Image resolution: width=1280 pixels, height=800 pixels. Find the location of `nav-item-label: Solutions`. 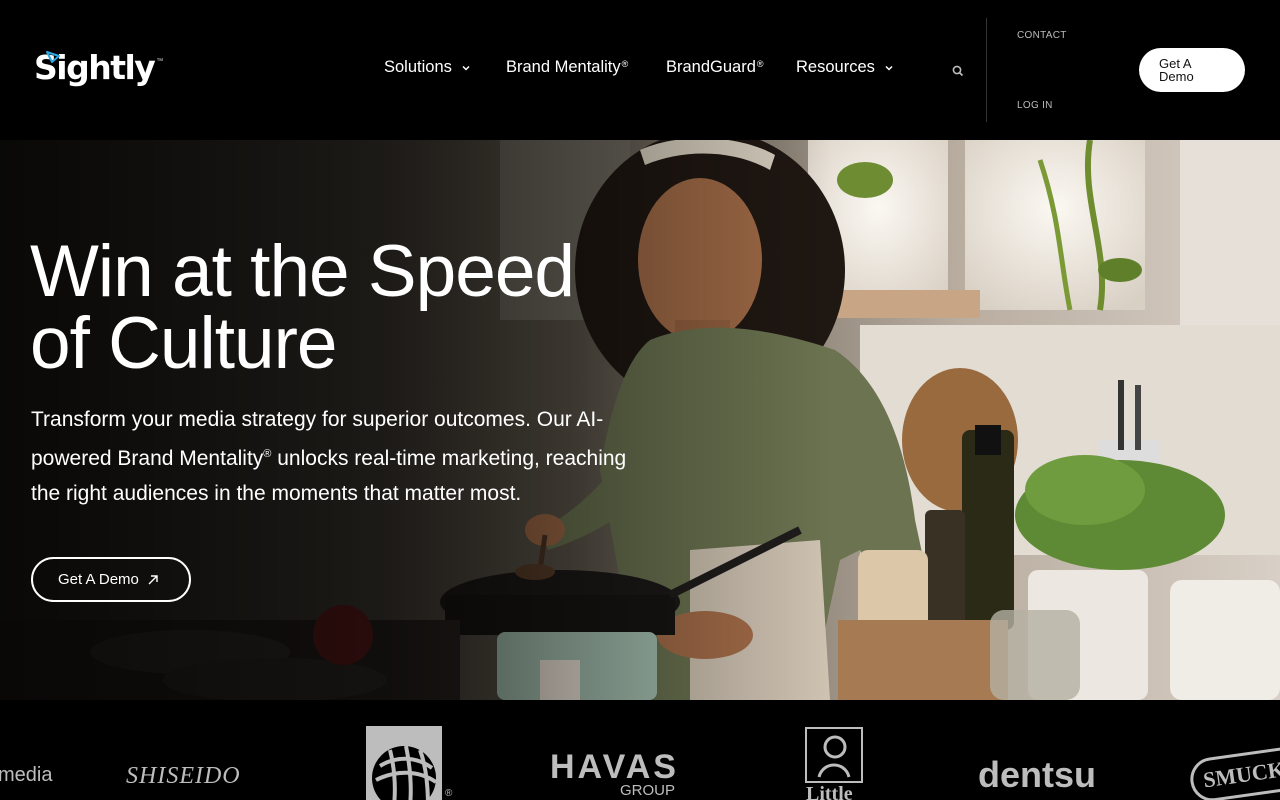

nav-item-label: Solutions is located at coordinates (418, 67).